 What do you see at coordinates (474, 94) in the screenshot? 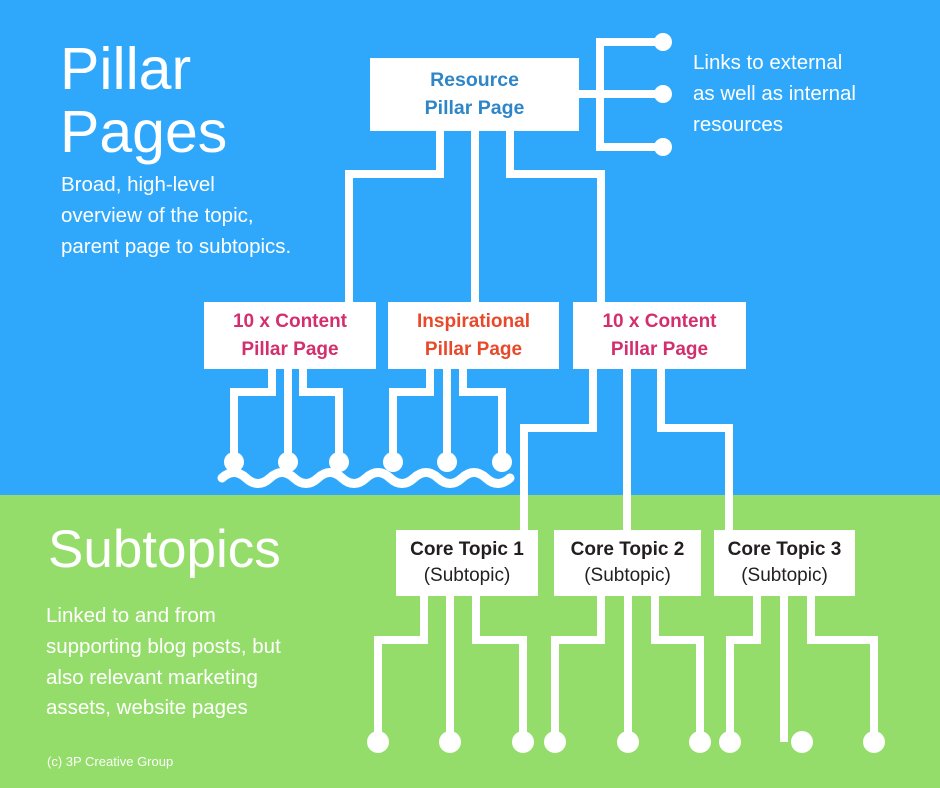
I see `node-resource-pillar-page: Resource Pillar Page` at bounding box center [474, 94].